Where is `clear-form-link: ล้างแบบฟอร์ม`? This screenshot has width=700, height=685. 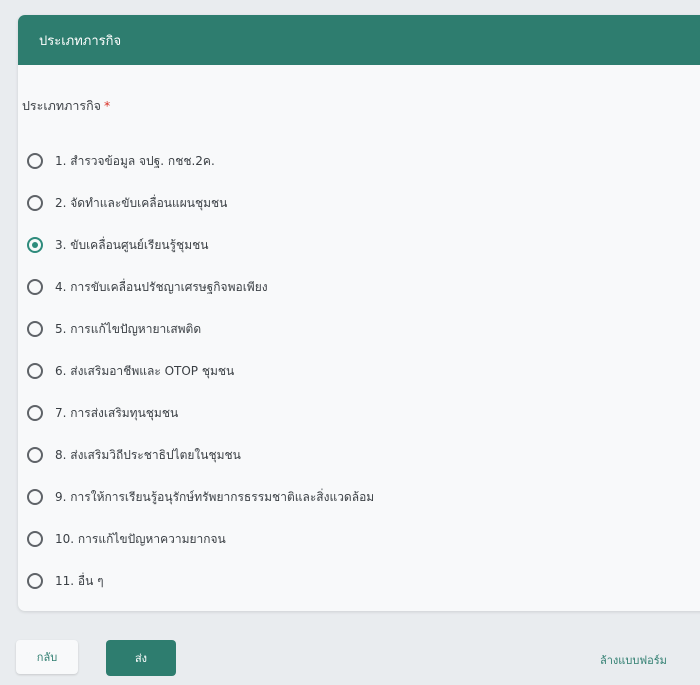
clear-form-link: ล้างแบบฟอร์ม is located at coordinates (633, 660).